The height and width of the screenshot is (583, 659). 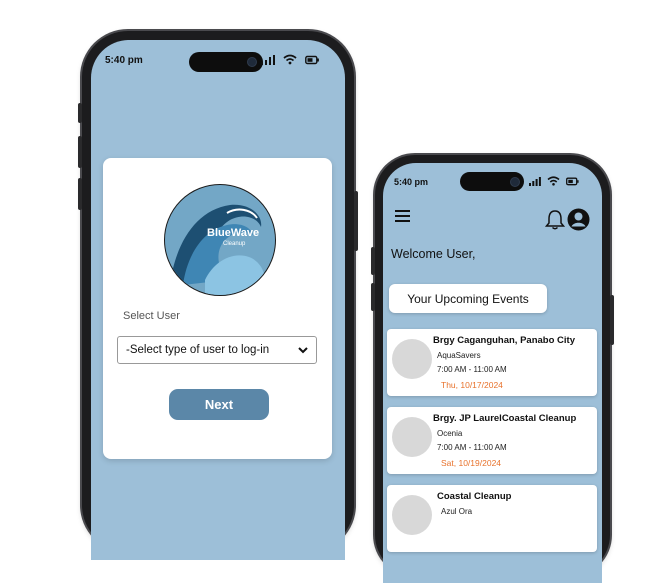 I want to click on event-title: Brgy. JP LaurelCoastal Cleanup, so click(x=505, y=418).